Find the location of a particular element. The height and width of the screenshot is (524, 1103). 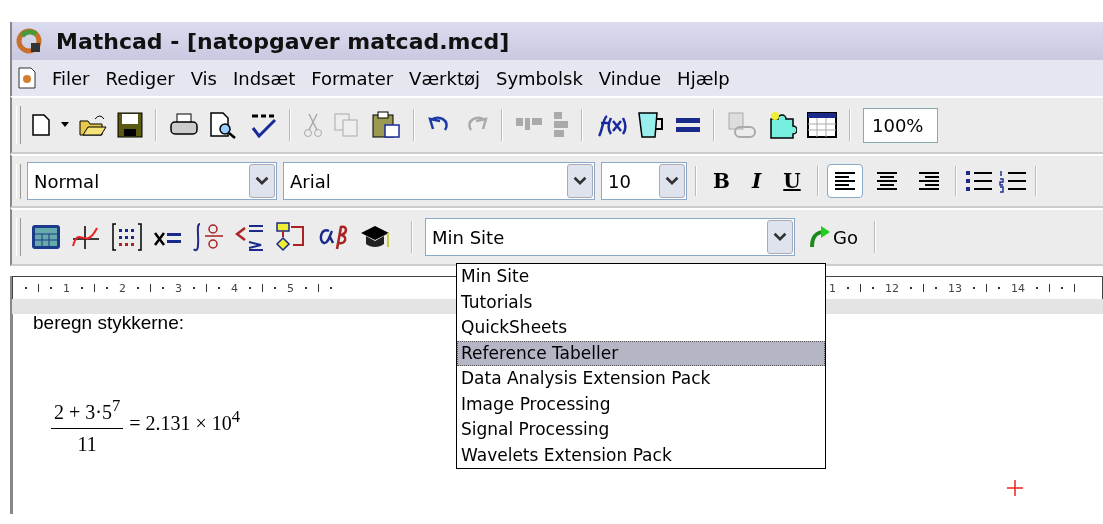

worksheet-text: beregn stykkerne: is located at coordinates (109, 323).